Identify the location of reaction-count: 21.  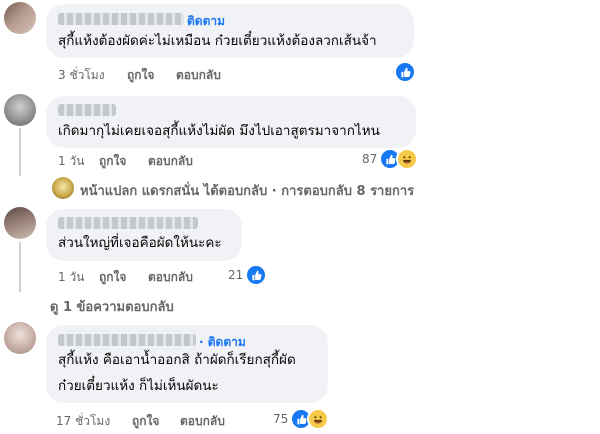
(236, 275).